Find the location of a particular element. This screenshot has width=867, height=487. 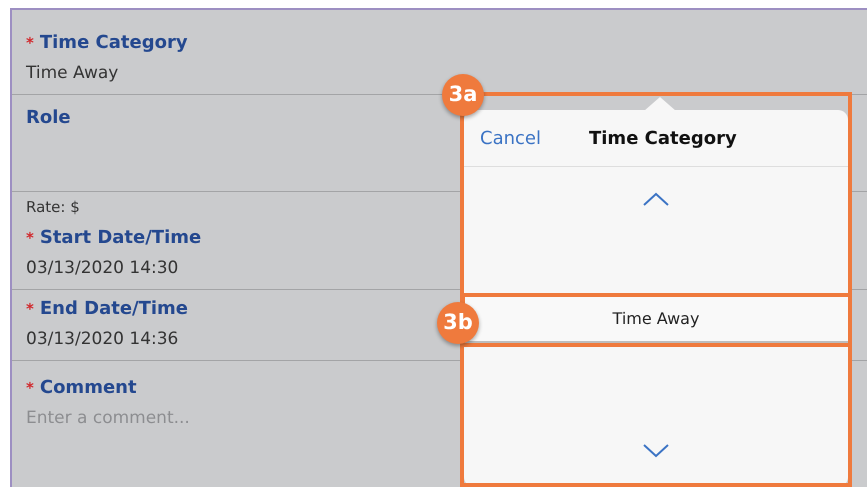

field-label: Comment is located at coordinates (88, 388).